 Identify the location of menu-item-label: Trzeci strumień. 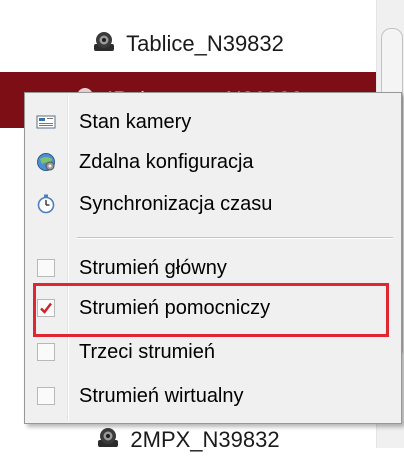
(147, 351).